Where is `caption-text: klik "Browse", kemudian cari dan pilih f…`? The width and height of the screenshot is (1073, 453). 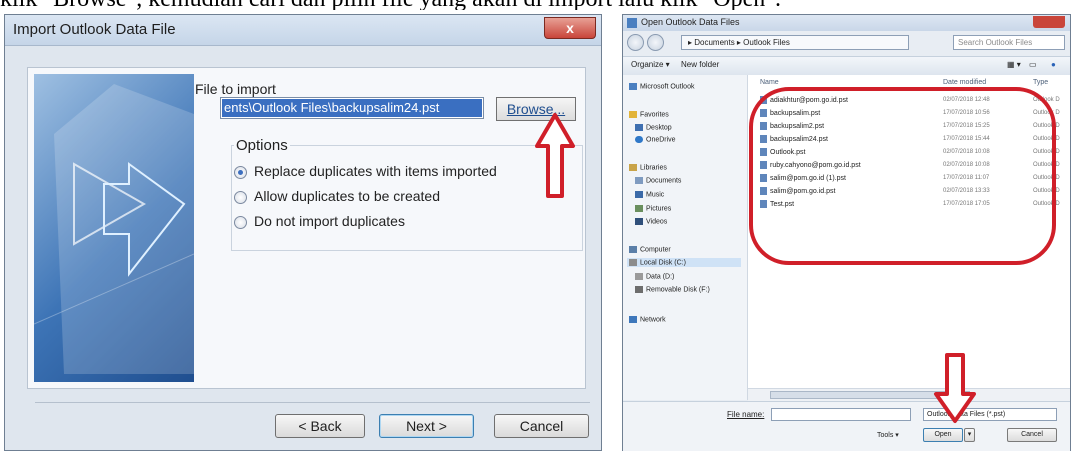 caption-text: klik "Browse", kemudian cari dan pilih f… is located at coordinates (536, 5).